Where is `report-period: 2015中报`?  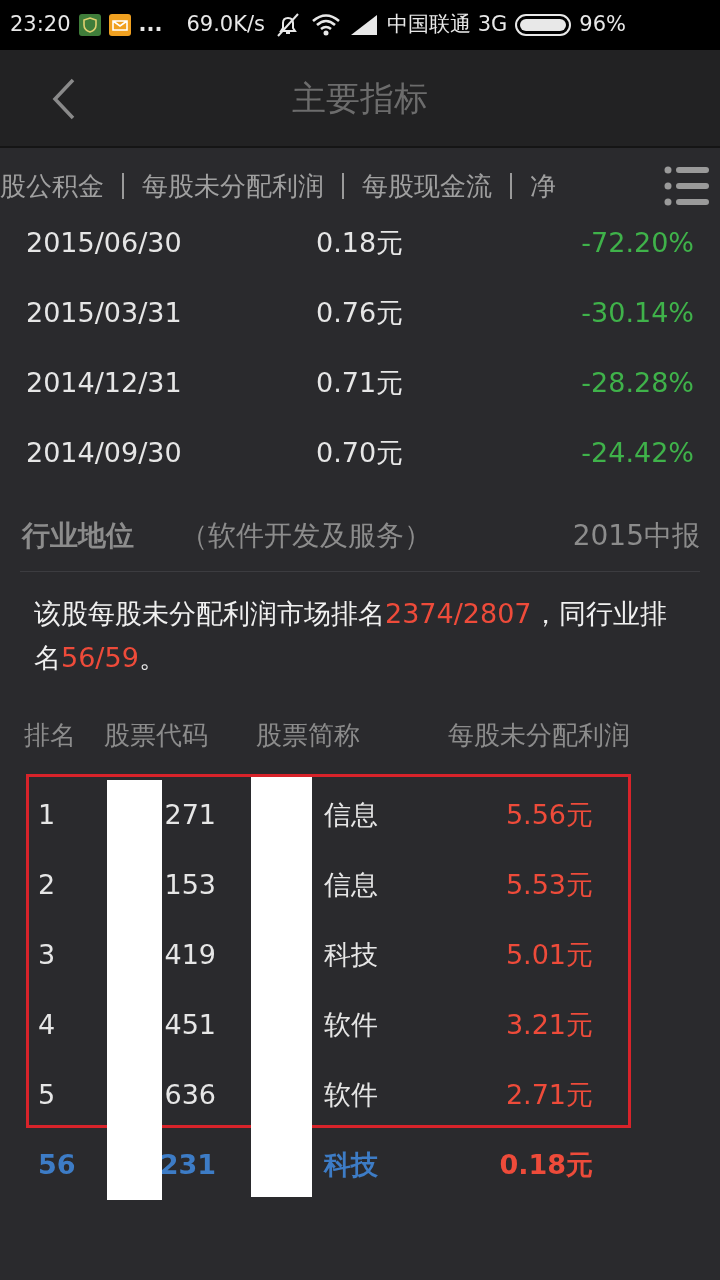
report-period: 2015中报 is located at coordinates (636, 535).